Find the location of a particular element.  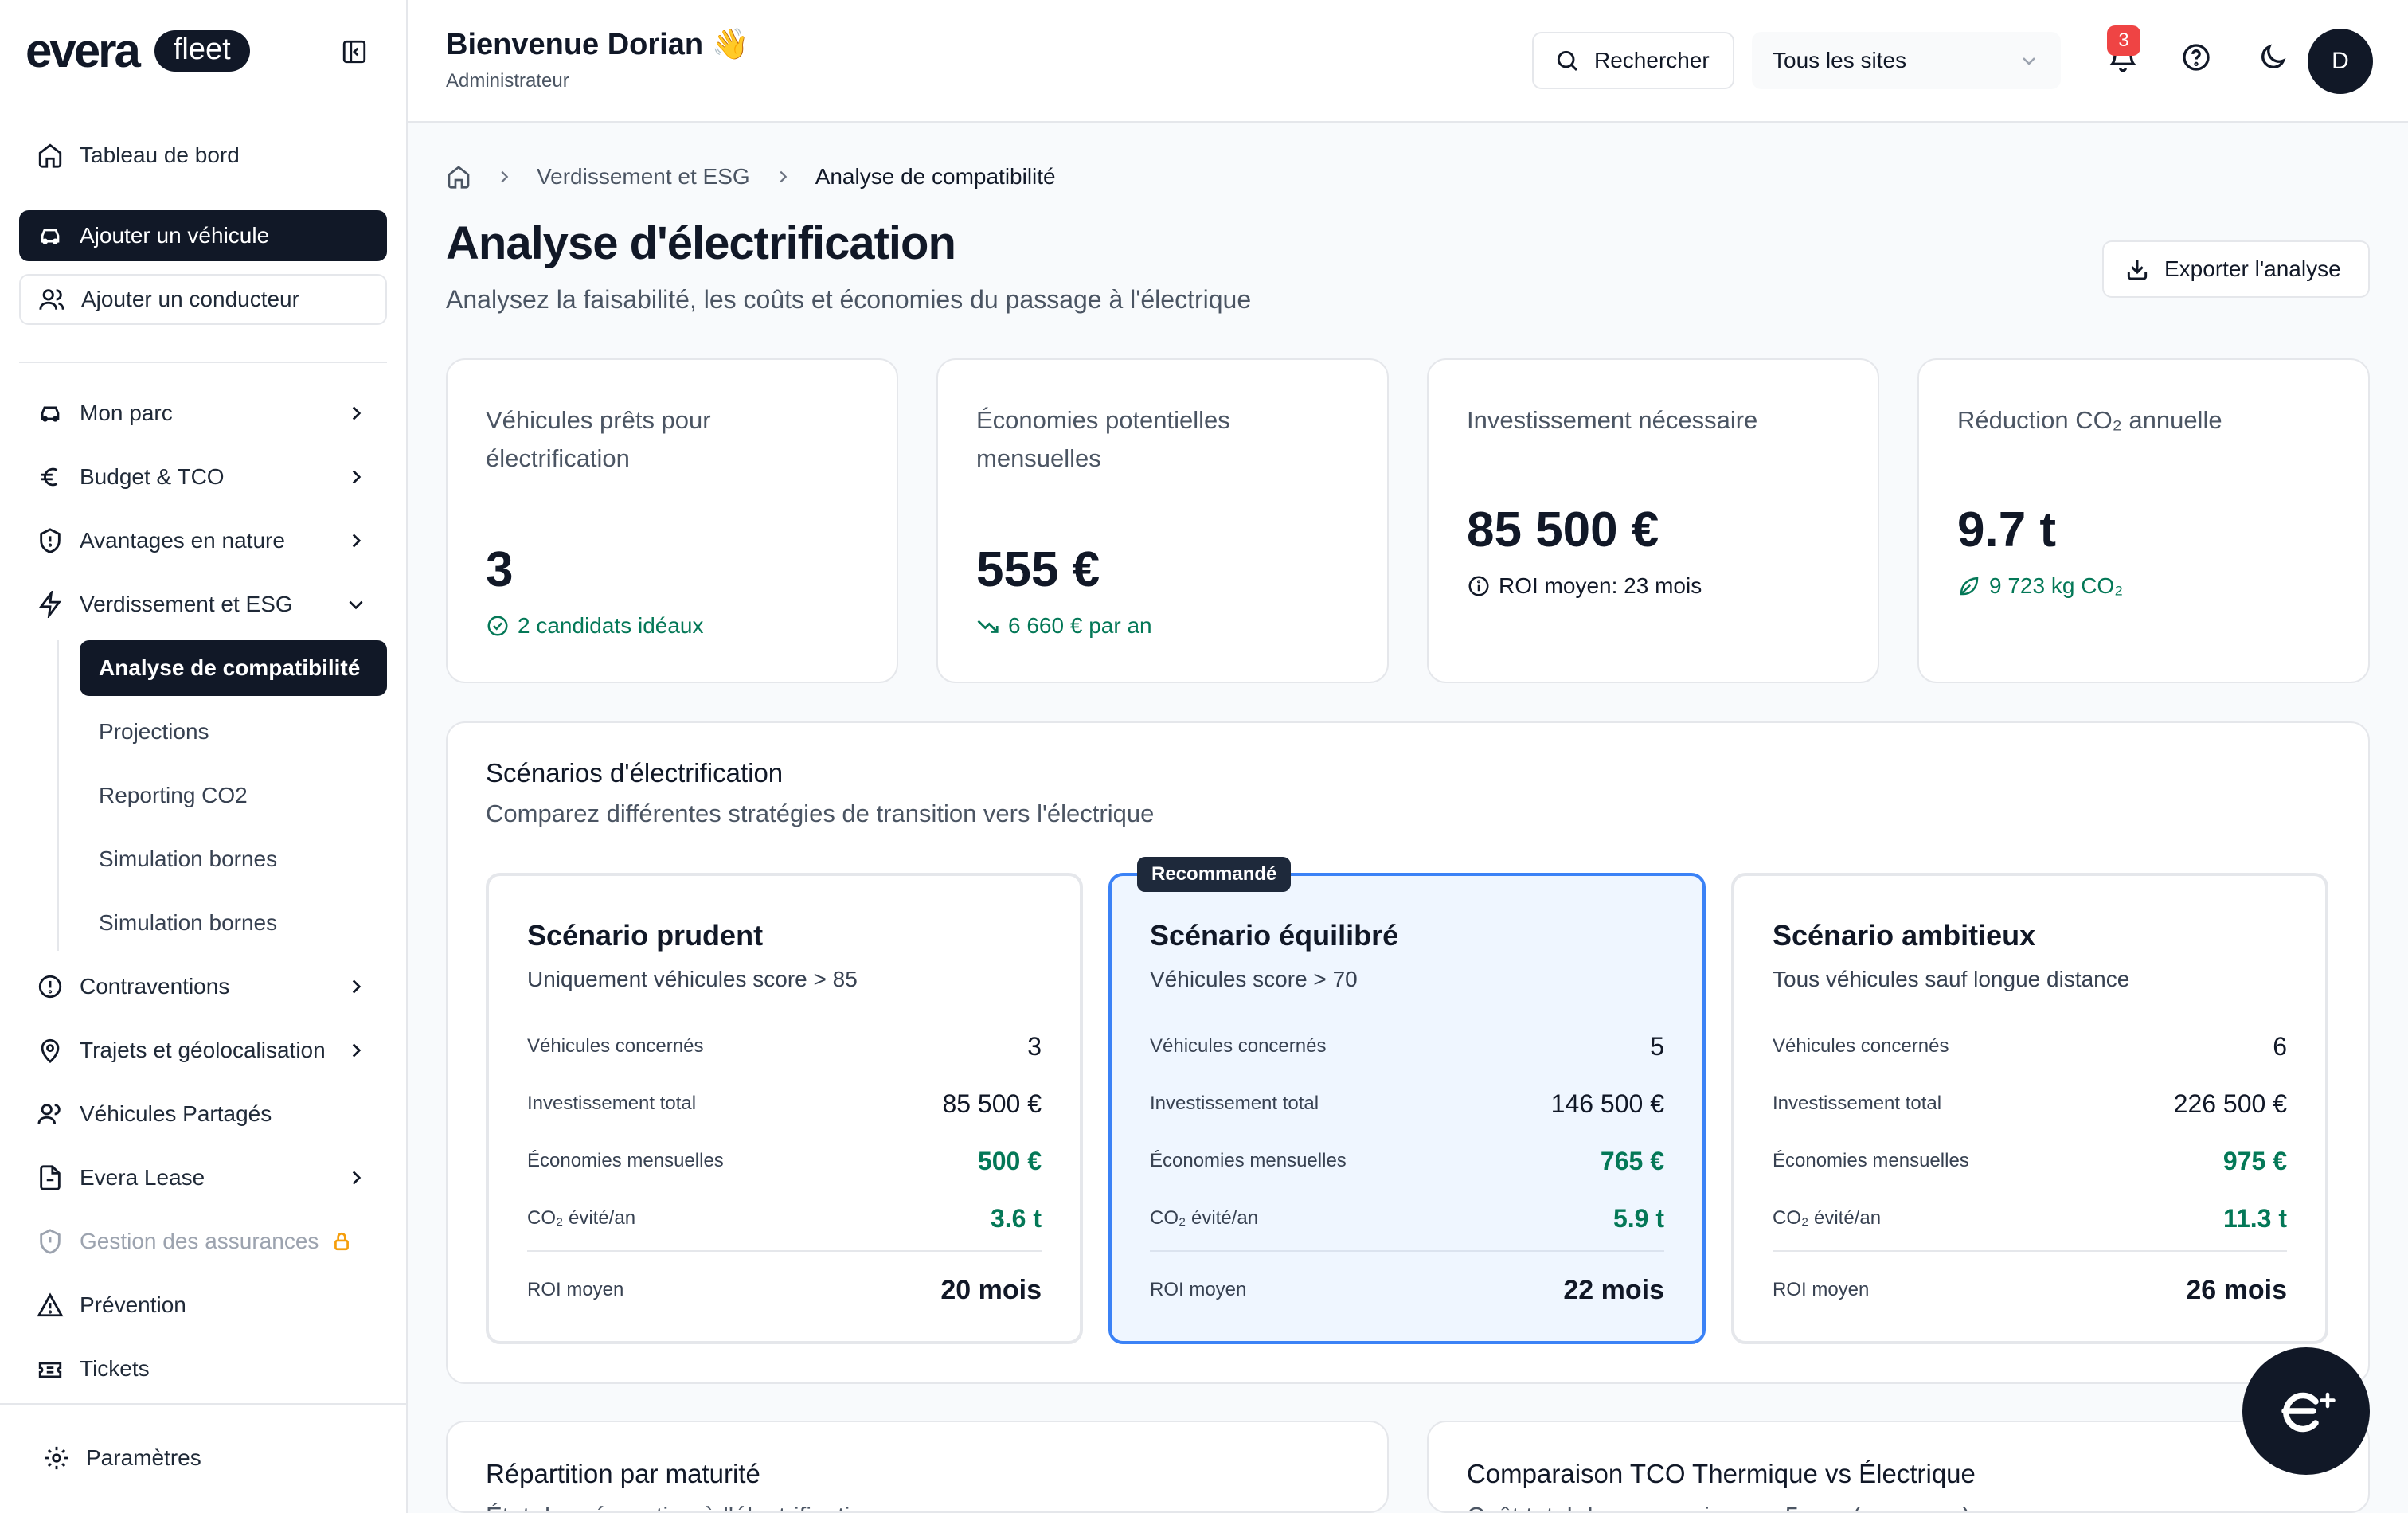

sidebar-item-budget-tco: Budget & TCO is located at coordinates (203, 477).